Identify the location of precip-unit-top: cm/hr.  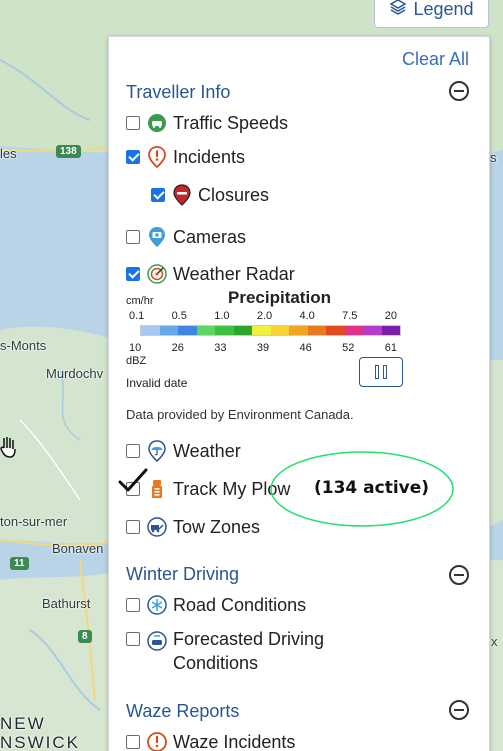
(140, 301).